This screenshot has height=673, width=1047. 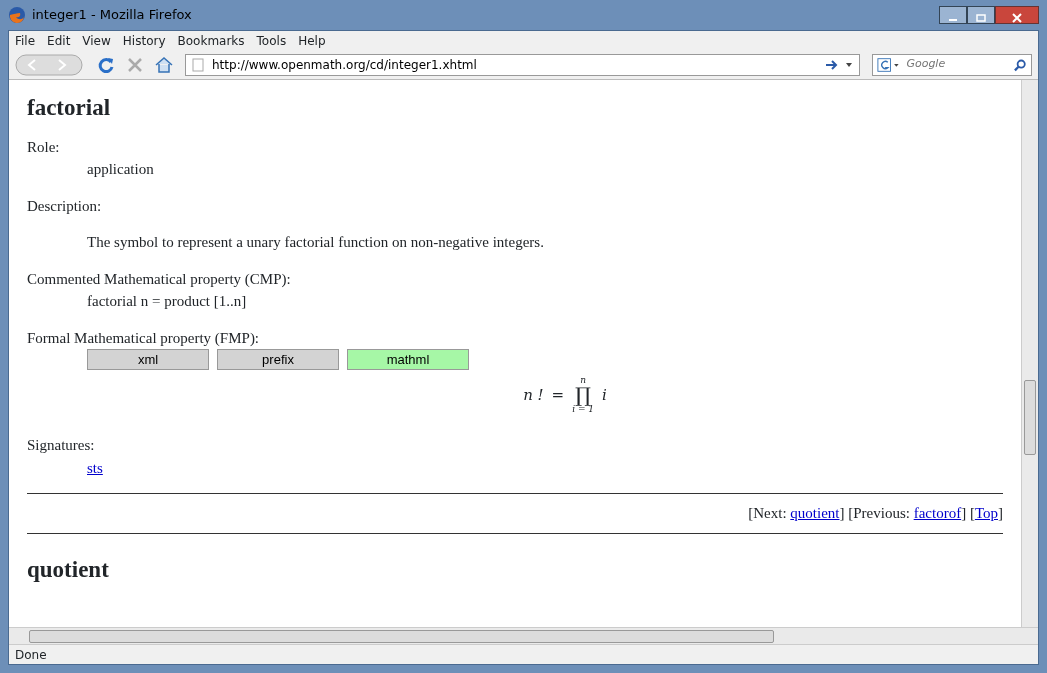 What do you see at coordinates (159, 279) in the screenshot?
I see `field-label: Commented Mathematical property (CMP):` at bounding box center [159, 279].